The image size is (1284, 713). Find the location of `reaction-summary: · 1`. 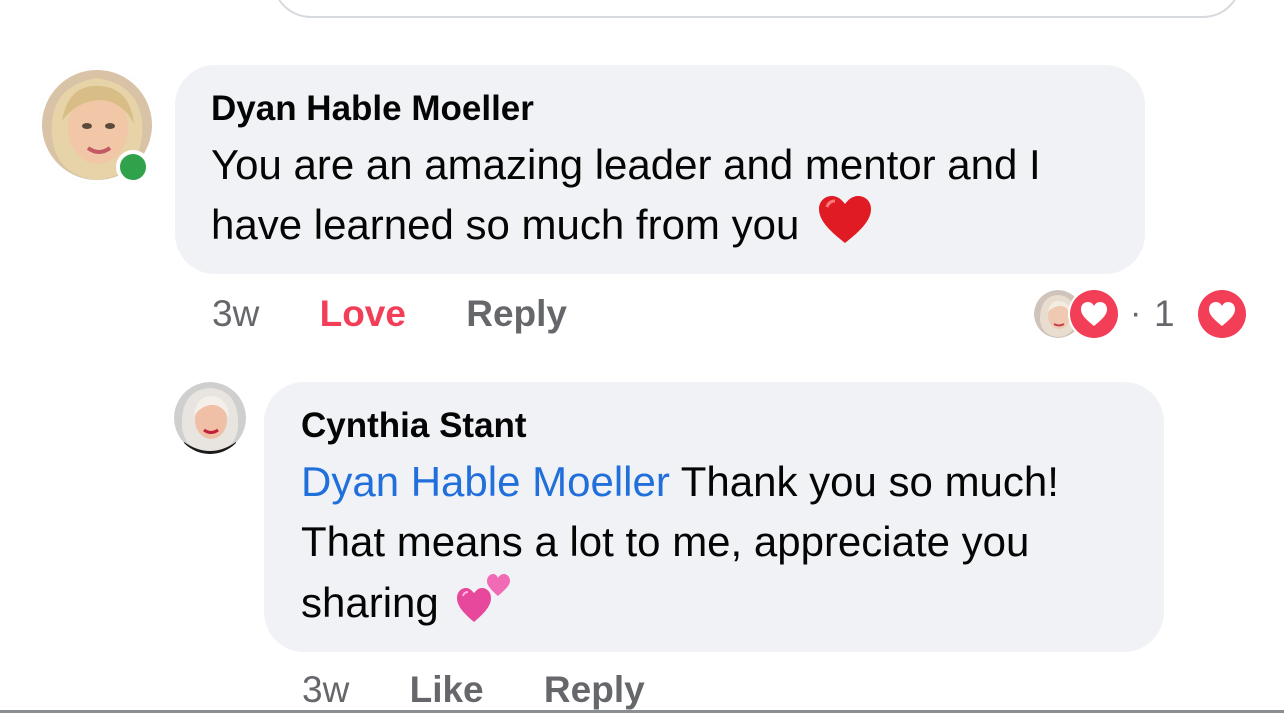

reaction-summary: · 1 is located at coordinates (1141, 314).